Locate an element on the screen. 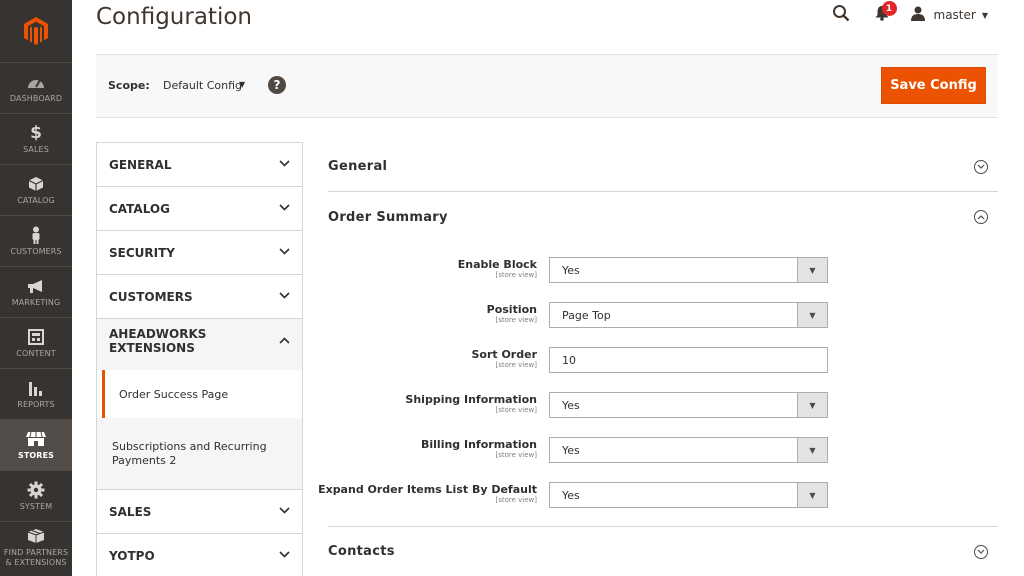  billing-information-select: Yes ▼ is located at coordinates (688, 450).